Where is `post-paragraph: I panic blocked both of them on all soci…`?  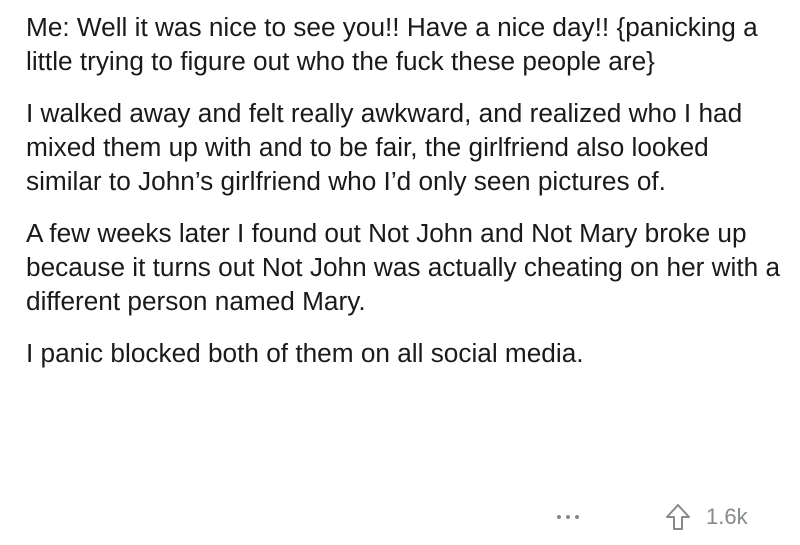 post-paragraph: I panic blocked both of them on all soci… is located at coordinates (305, 353).